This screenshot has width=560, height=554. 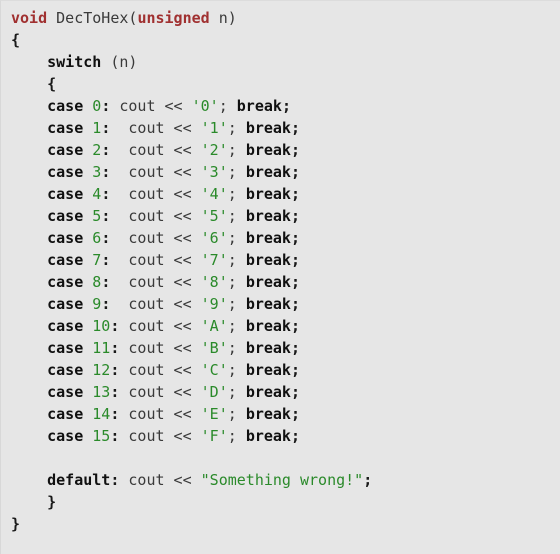 I want to click on code-token-type: unsigned, so click(x=173, y=18).